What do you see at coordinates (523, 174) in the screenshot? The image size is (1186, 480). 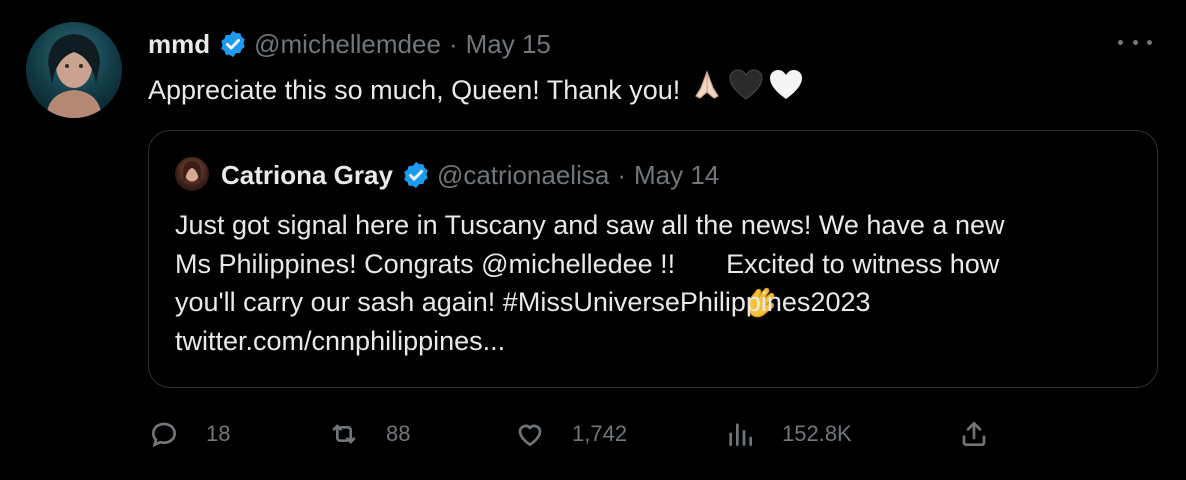 I see `quoted-author-handle: @catrionaelisa` at bounding box center [523, 174].